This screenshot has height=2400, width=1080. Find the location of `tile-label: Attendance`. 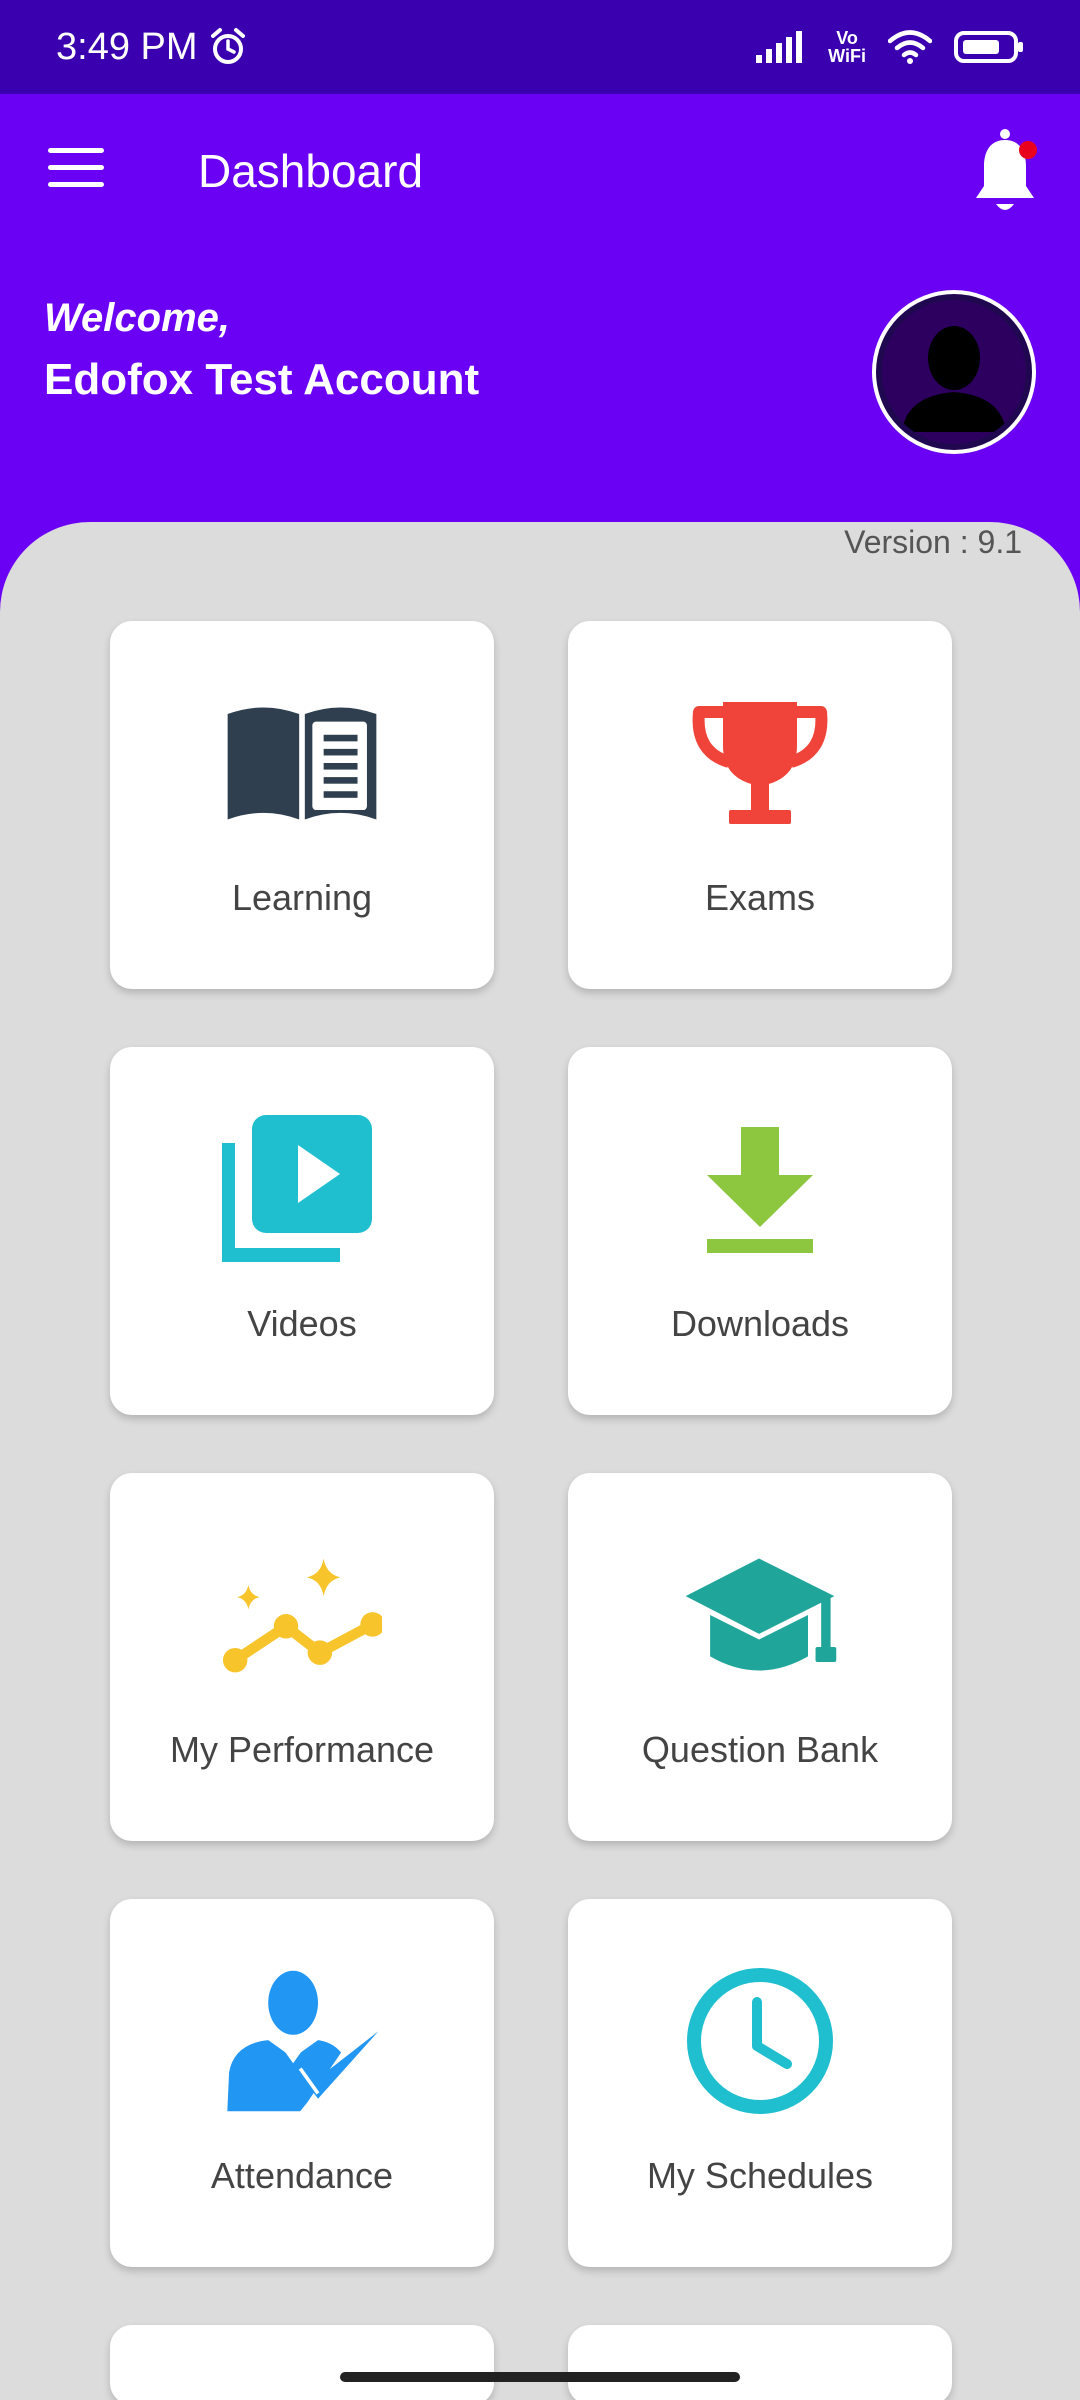

tile-label: Attendance is located at coordinates (302, 2175).